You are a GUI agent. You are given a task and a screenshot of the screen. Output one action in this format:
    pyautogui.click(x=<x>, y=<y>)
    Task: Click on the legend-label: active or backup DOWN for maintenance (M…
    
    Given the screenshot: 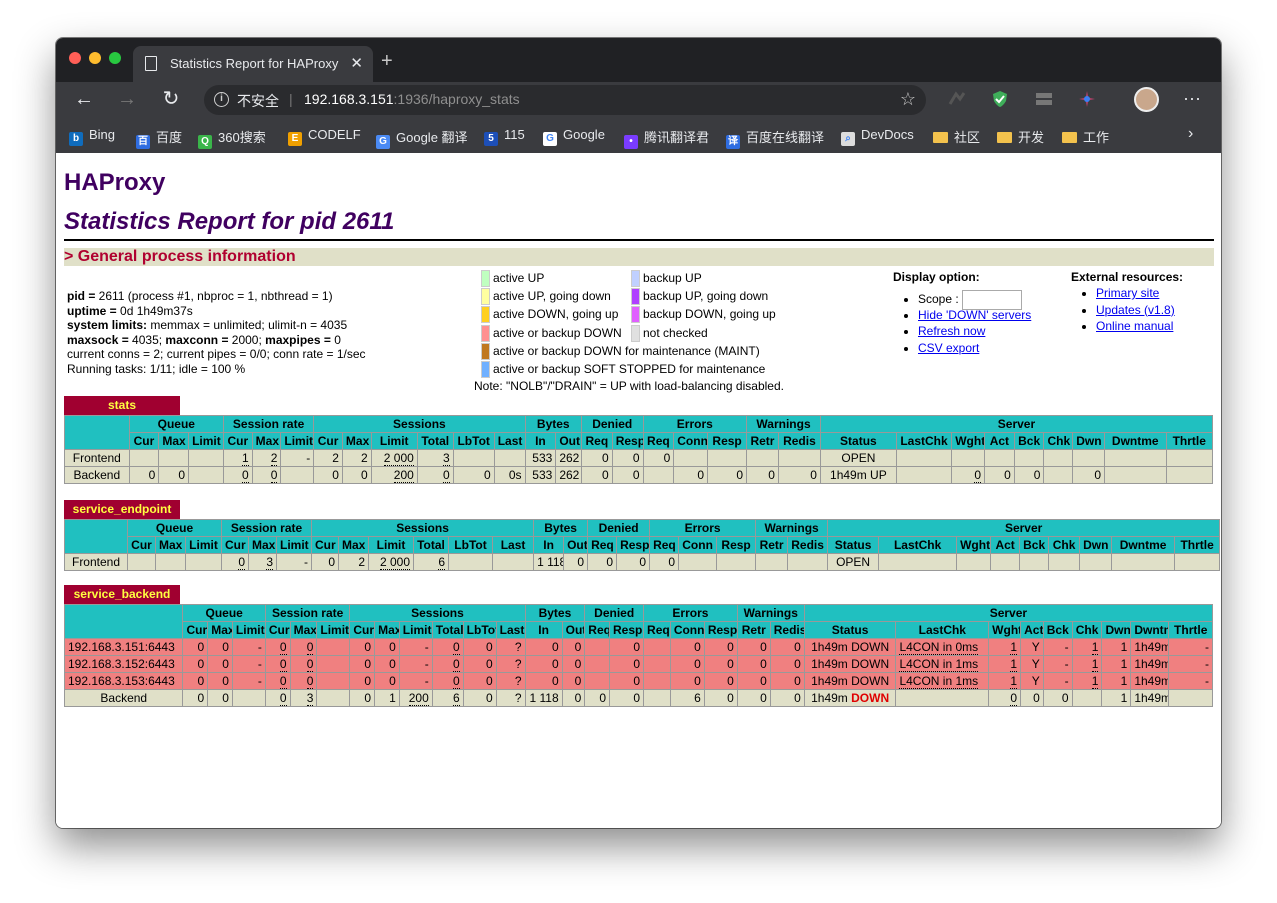 What is the action you would take?
    pyautogui.click(x=626, y=350)
    